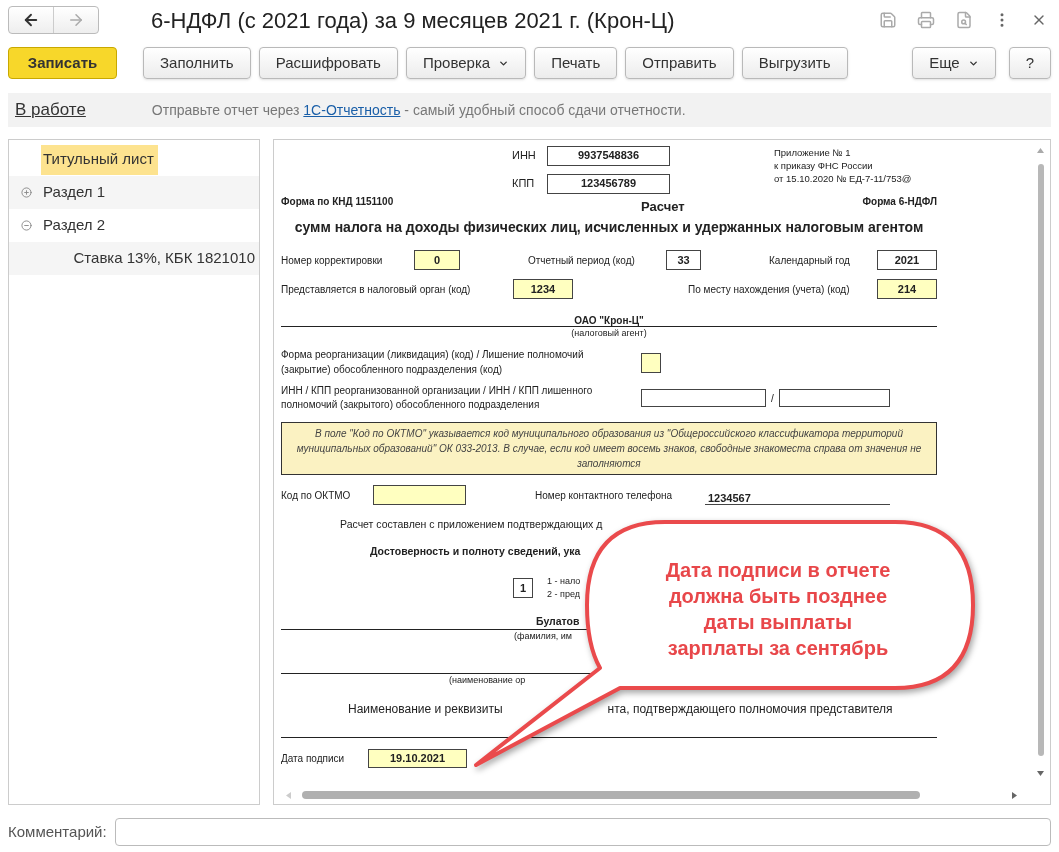  I want to click on document-text: нта, подтверждающего полномочия представителя, so click(750, 708).